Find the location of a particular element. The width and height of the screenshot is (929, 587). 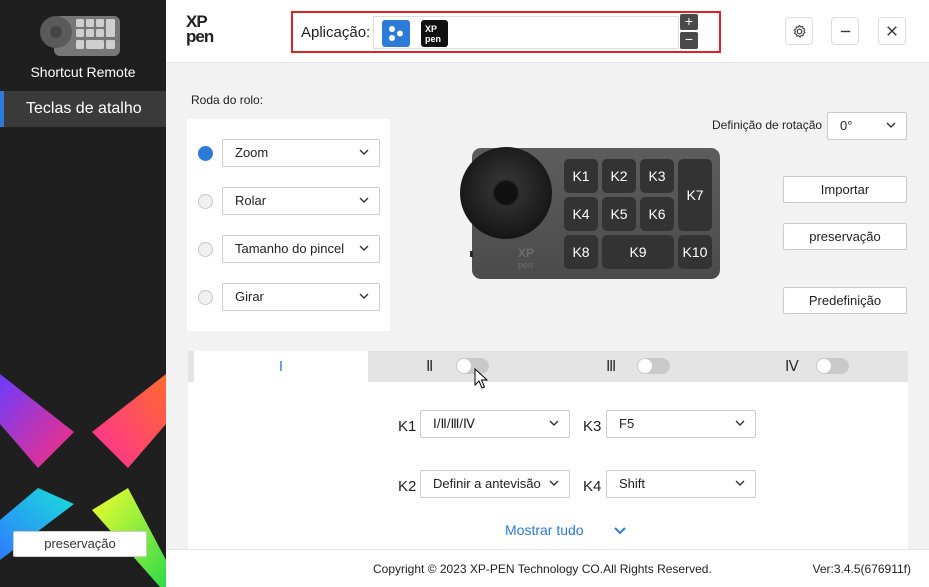

import-button: Importar is located at coordinates (845, 189).